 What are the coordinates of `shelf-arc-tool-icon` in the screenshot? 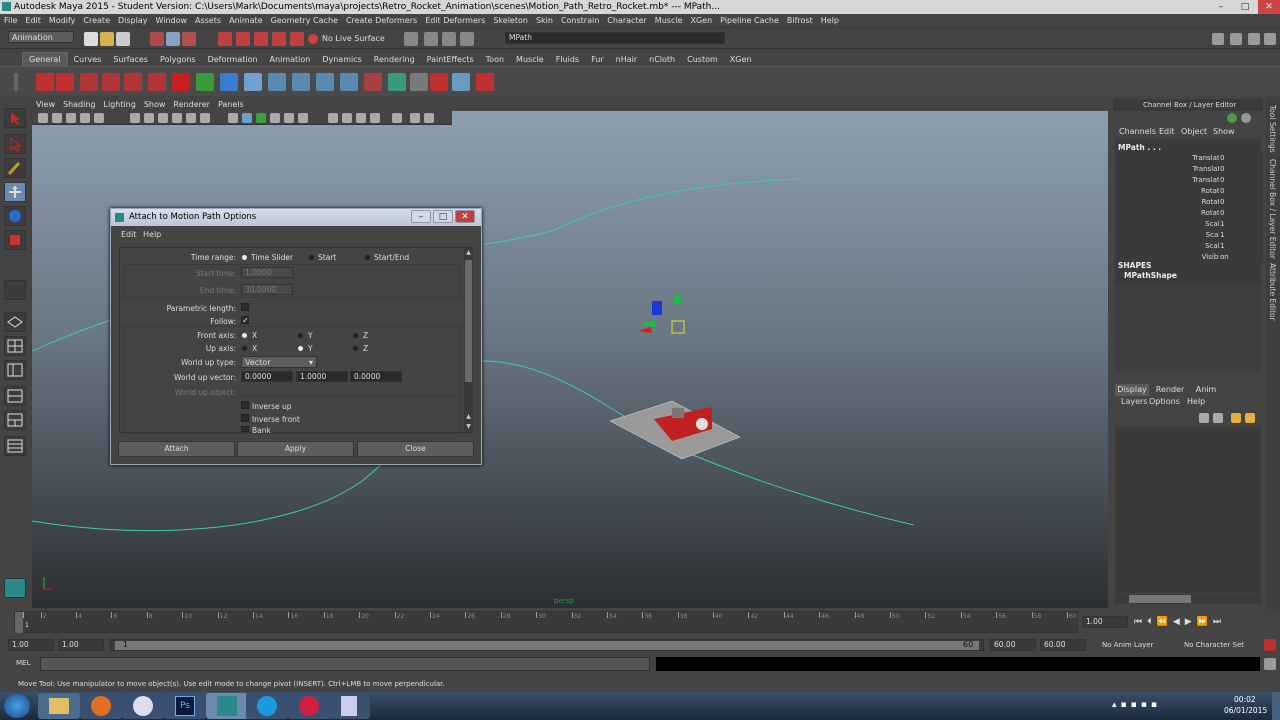 It's located at (157, 82).